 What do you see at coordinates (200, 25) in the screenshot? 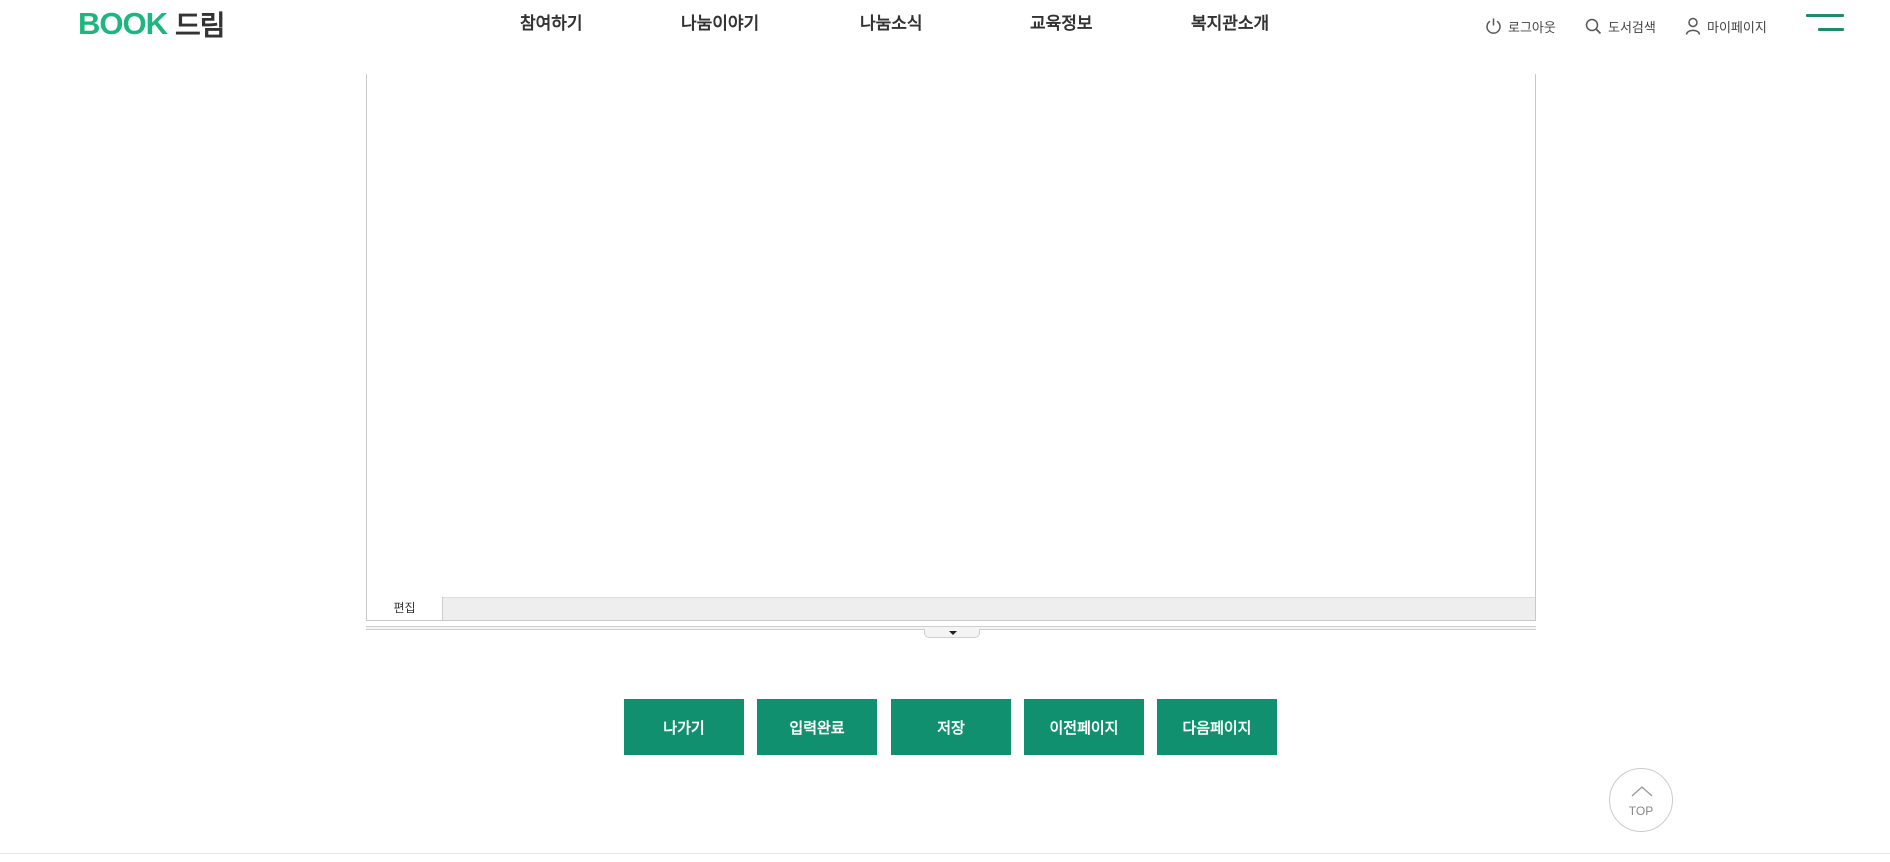
I see `logo-text-ko: 드림` at bounding box center [200, 25].